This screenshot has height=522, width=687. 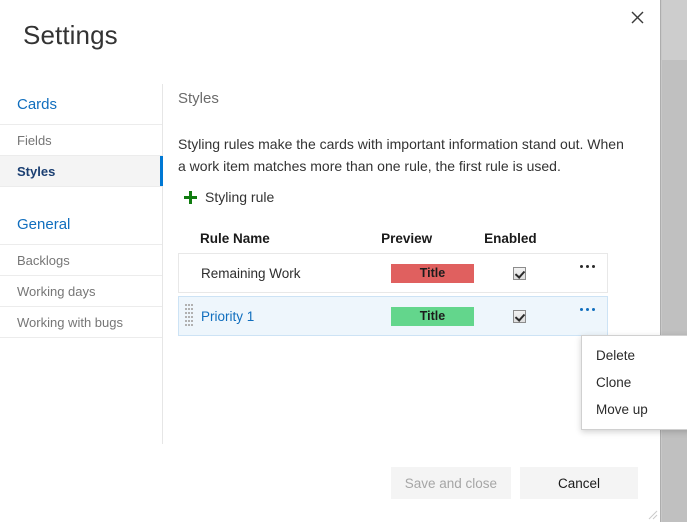 What do you see at coordinates (652, 514) in the screenshot?
I see `resize-grip-icon` at bounding box center [652, 514].